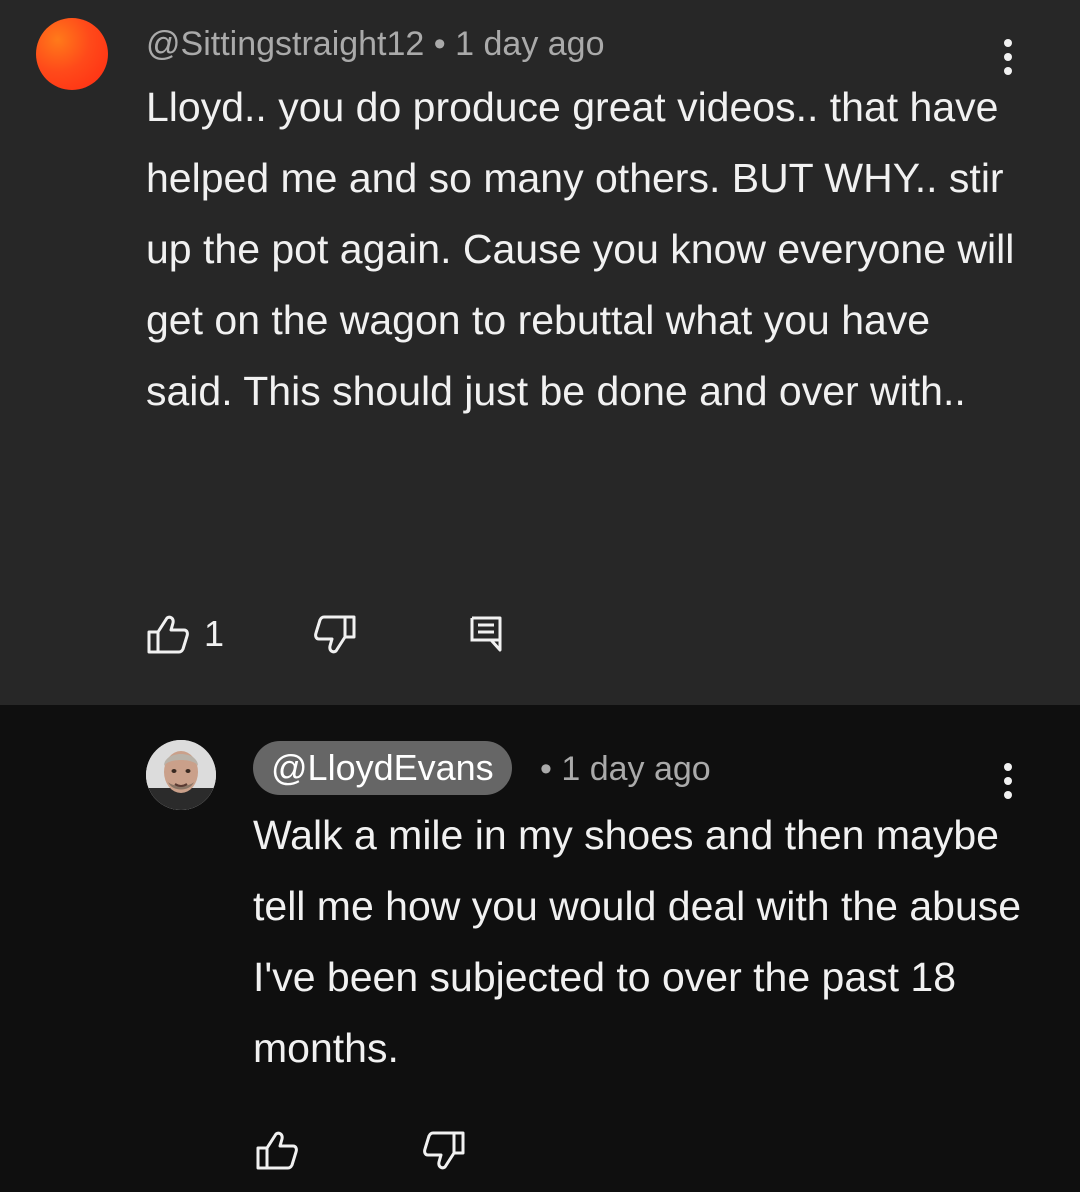 The image size is (1080, 1192). I want to click on comment-meta: @Sittingstraight12 • 1 day ago, so click(375, 44).